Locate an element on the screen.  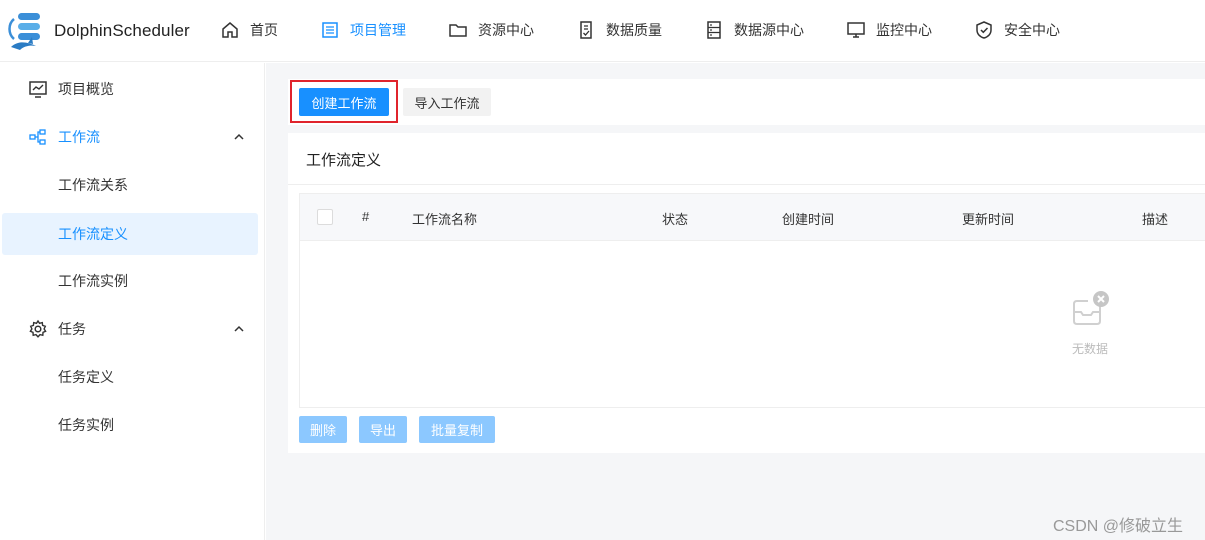
app-logo: DolphinScheduler is located at coordinates (98, 31).